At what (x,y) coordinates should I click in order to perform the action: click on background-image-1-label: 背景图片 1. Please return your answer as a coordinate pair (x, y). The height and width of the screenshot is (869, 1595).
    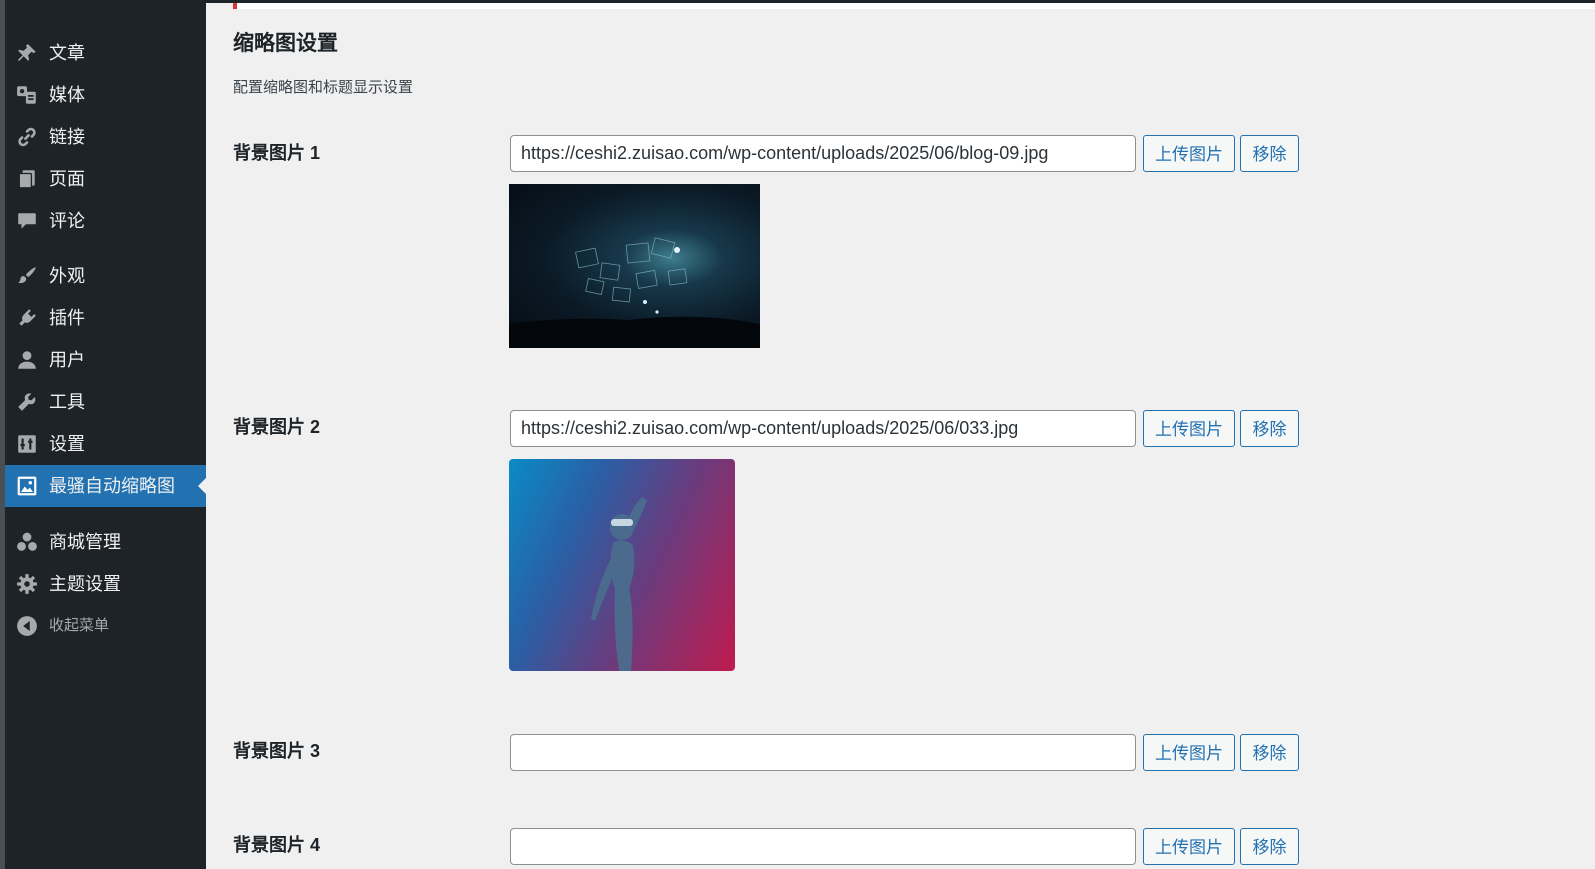
    Looking at the image, I should click on (277, 153).